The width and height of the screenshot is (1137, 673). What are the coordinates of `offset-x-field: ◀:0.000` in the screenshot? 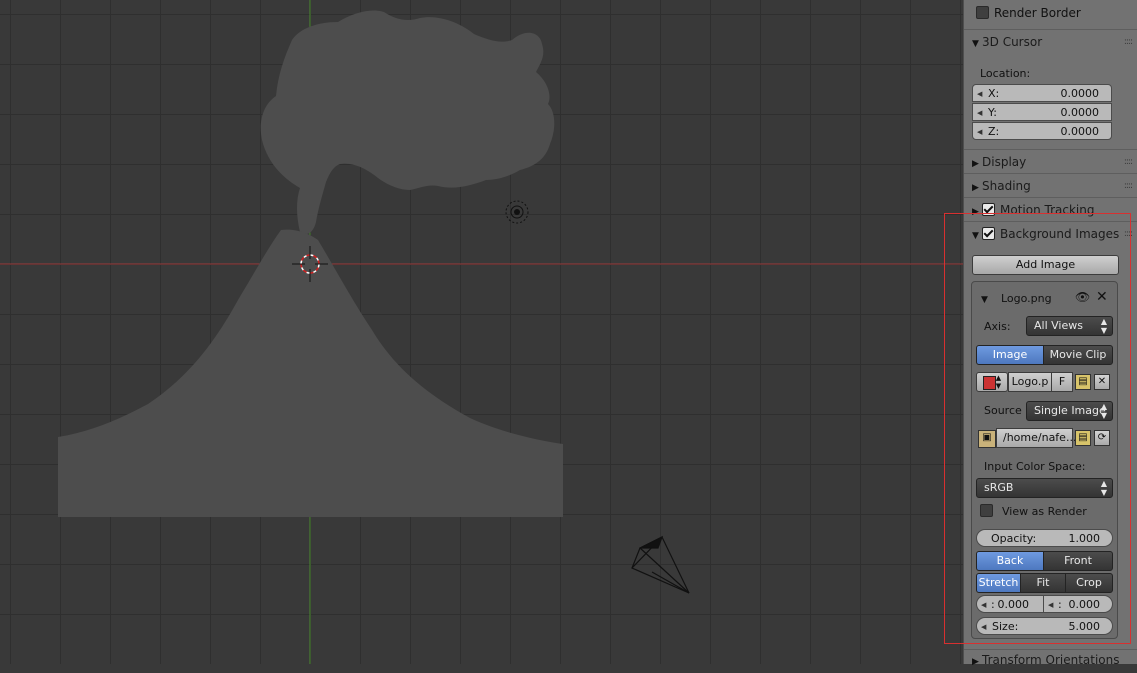 It's located at (1010, 604).